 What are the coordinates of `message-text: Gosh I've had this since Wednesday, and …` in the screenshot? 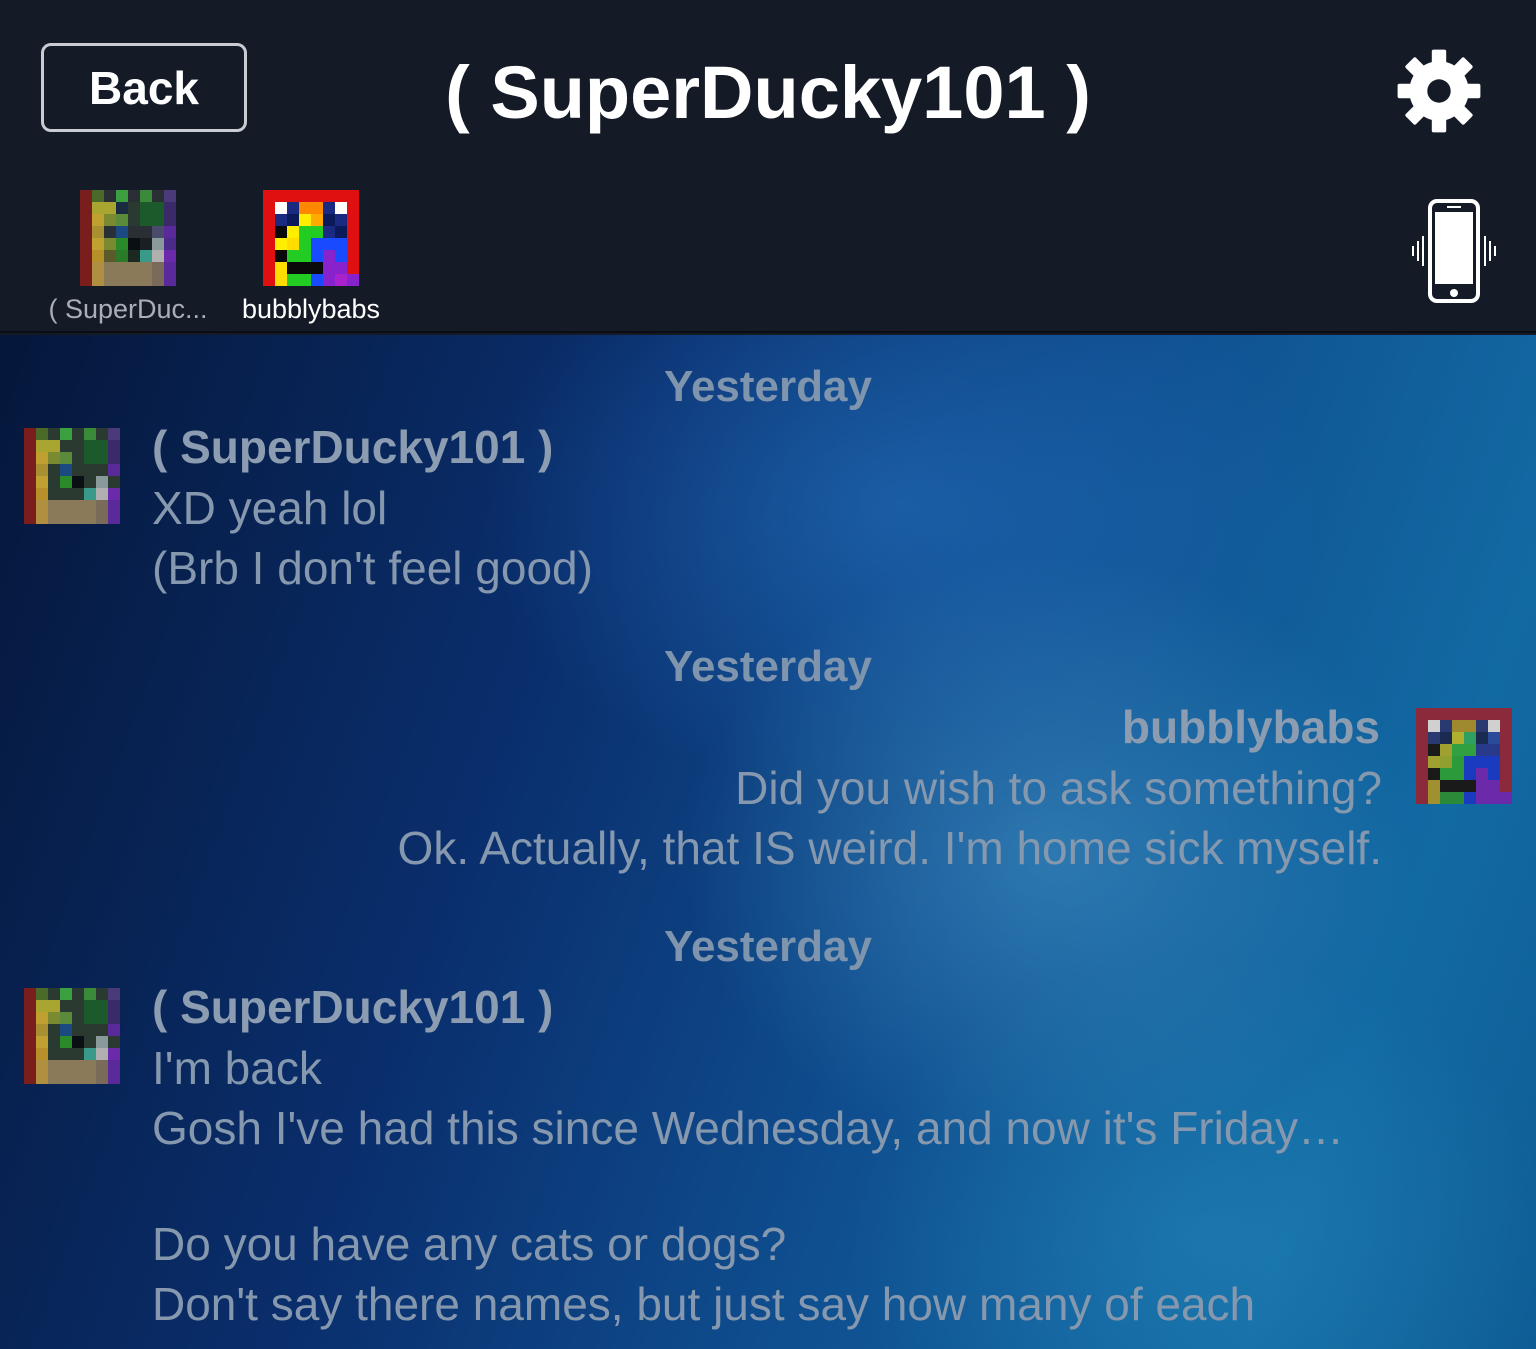 It's located at (748, 1128).